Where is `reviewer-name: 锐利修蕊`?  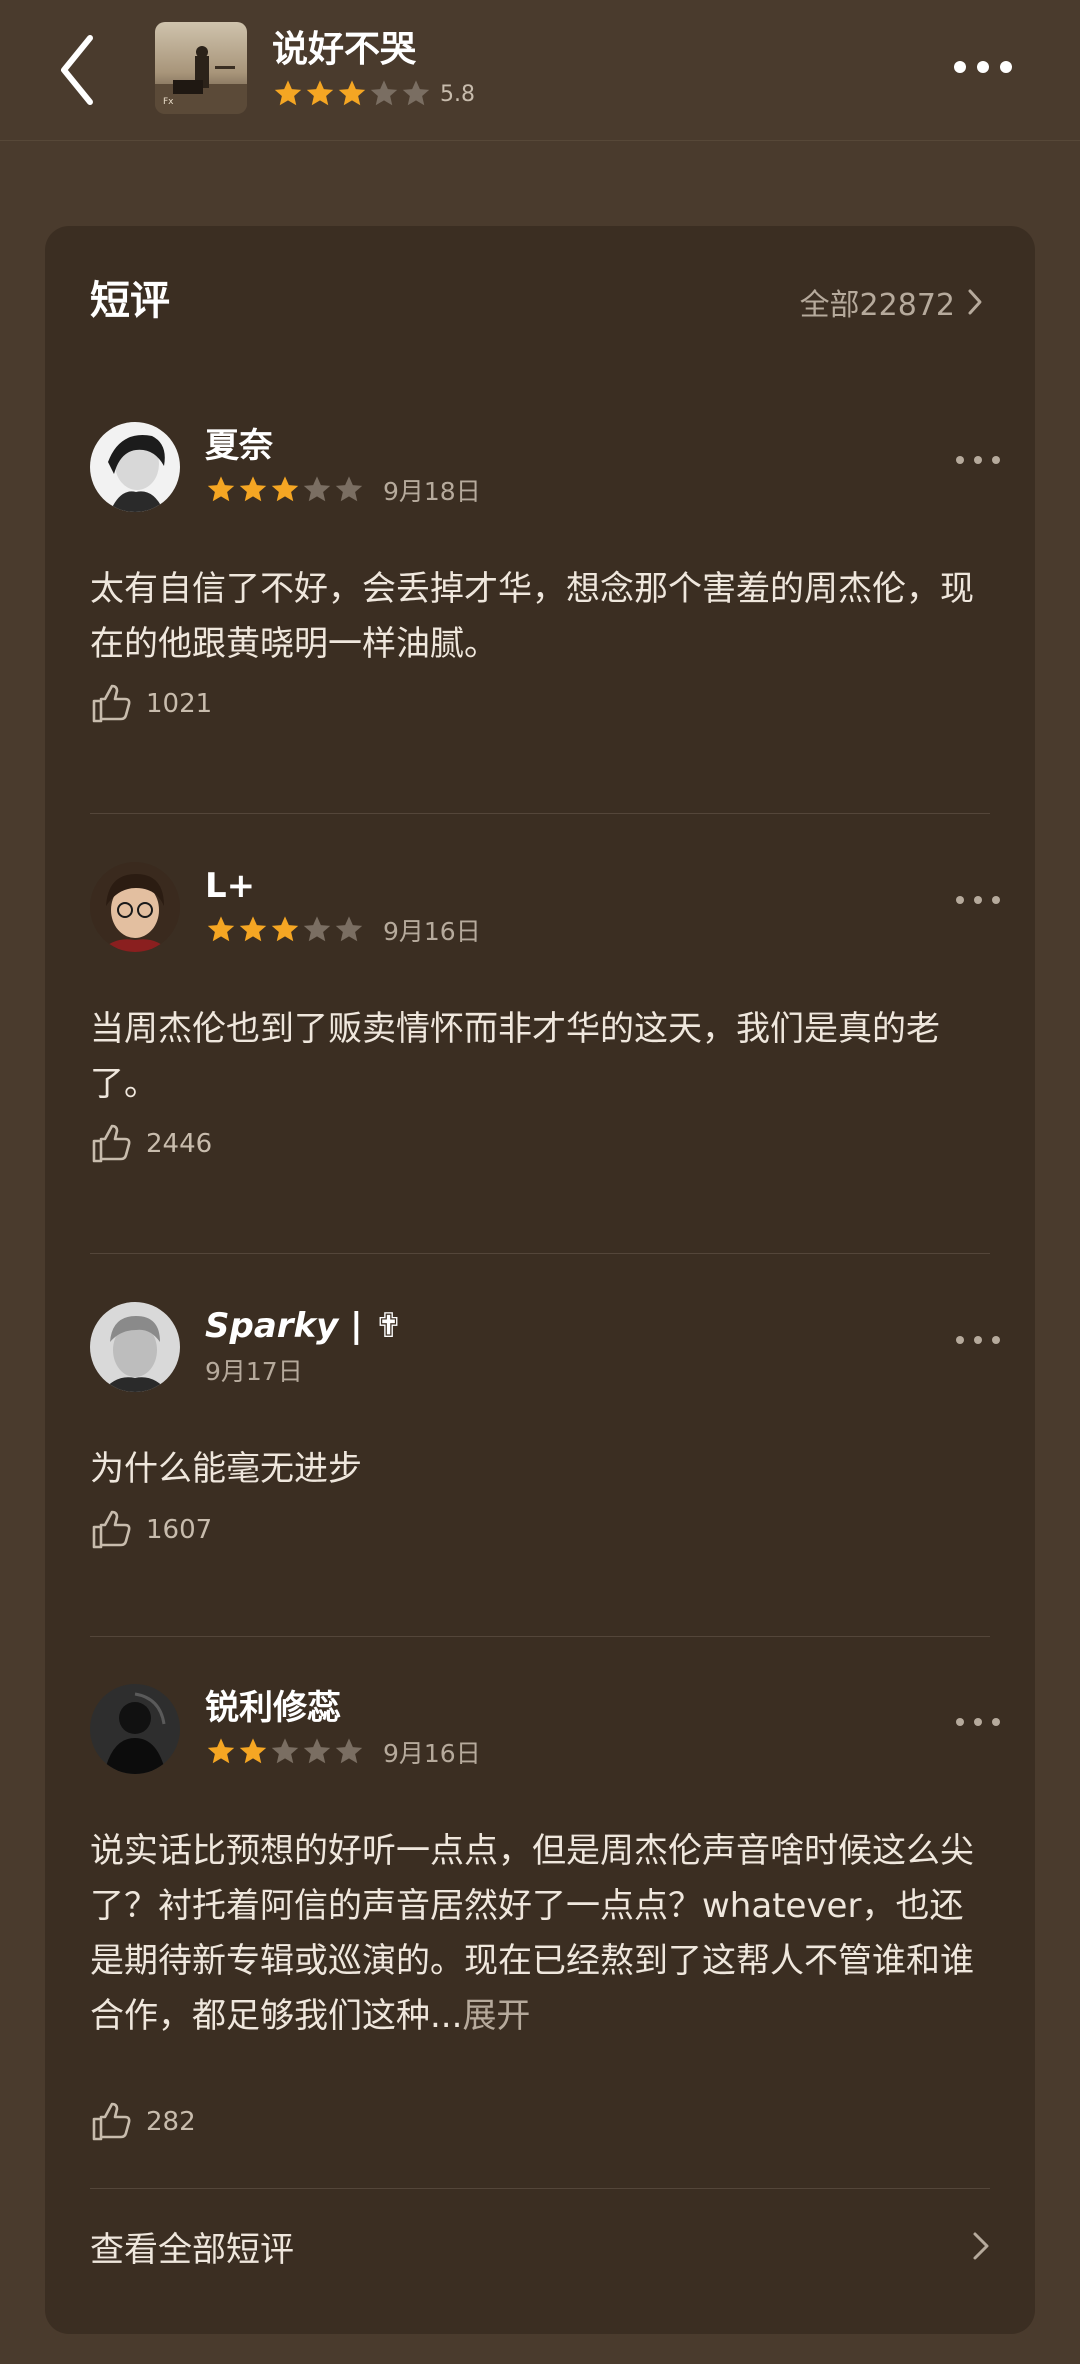 reviewer-name: 锐利修蕊 is located at coordinates (273, 1708).